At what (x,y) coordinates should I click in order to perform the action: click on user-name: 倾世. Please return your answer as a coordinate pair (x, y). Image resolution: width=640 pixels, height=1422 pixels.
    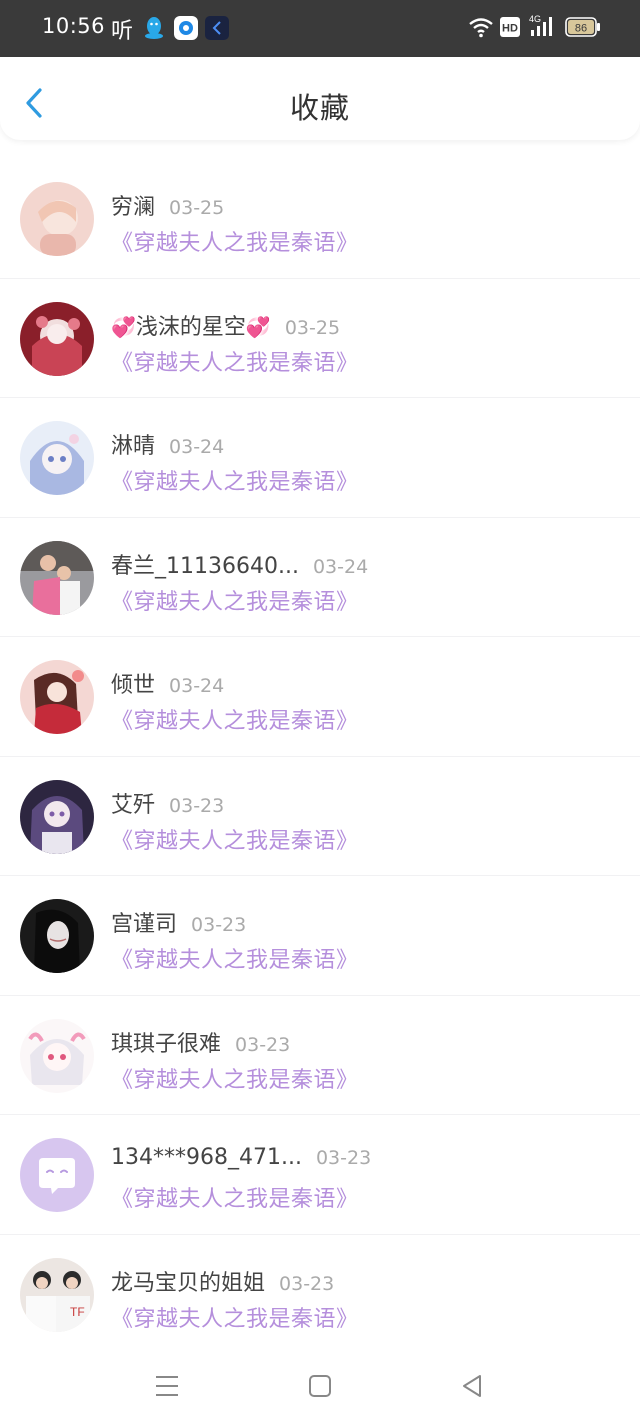
    Looking at the image, I should click on (133, 685).